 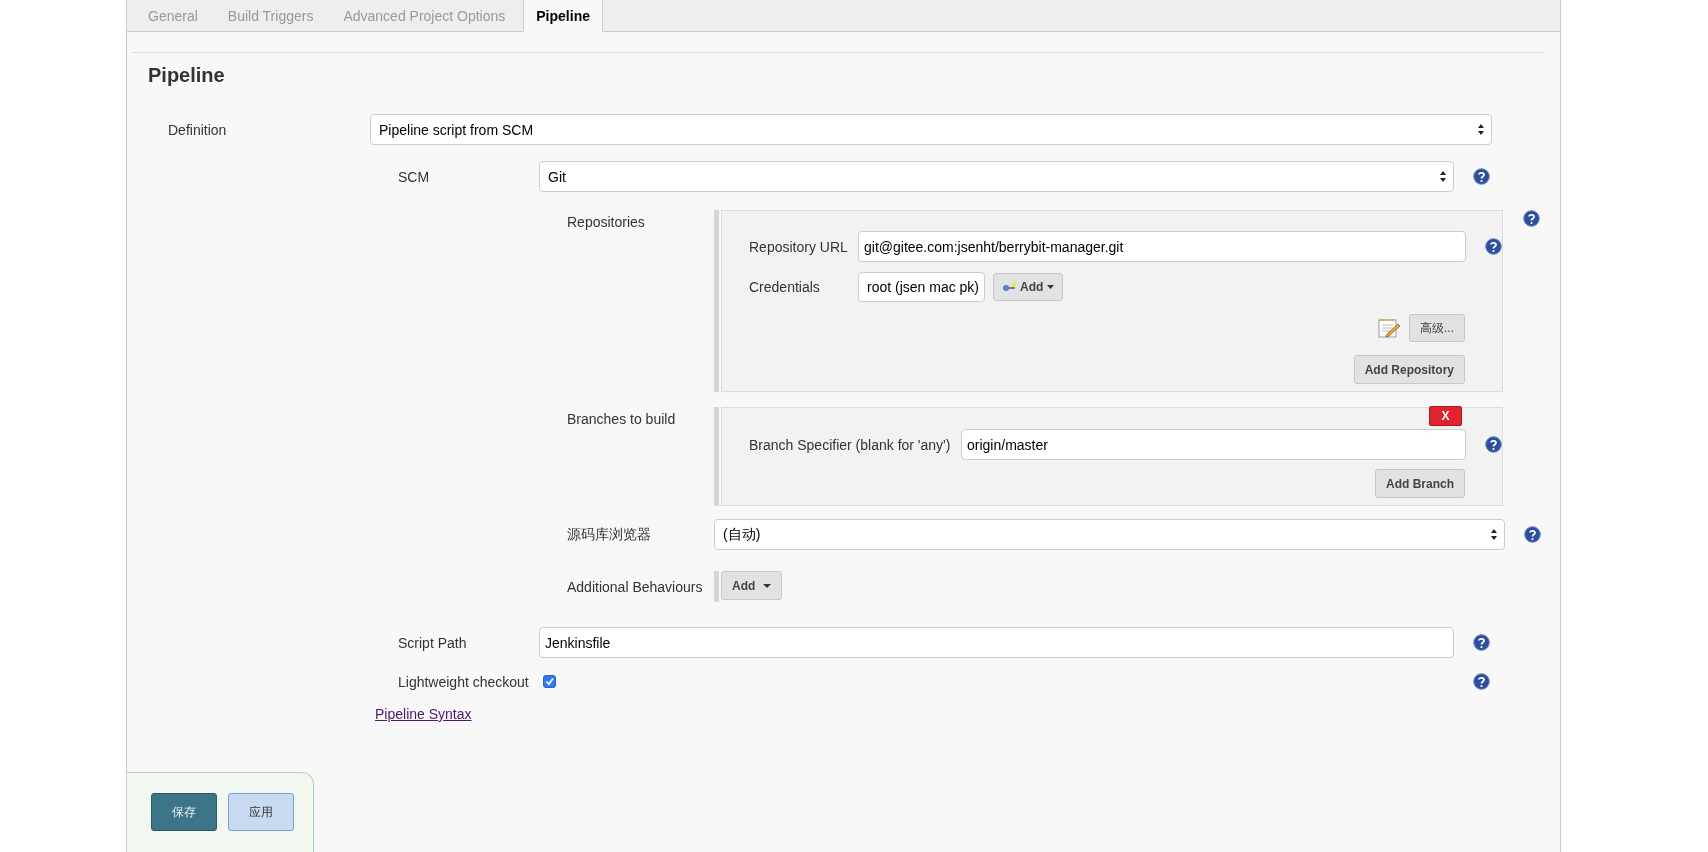 I want to click on field-label: Branches to build, so click(x=622, y=419).